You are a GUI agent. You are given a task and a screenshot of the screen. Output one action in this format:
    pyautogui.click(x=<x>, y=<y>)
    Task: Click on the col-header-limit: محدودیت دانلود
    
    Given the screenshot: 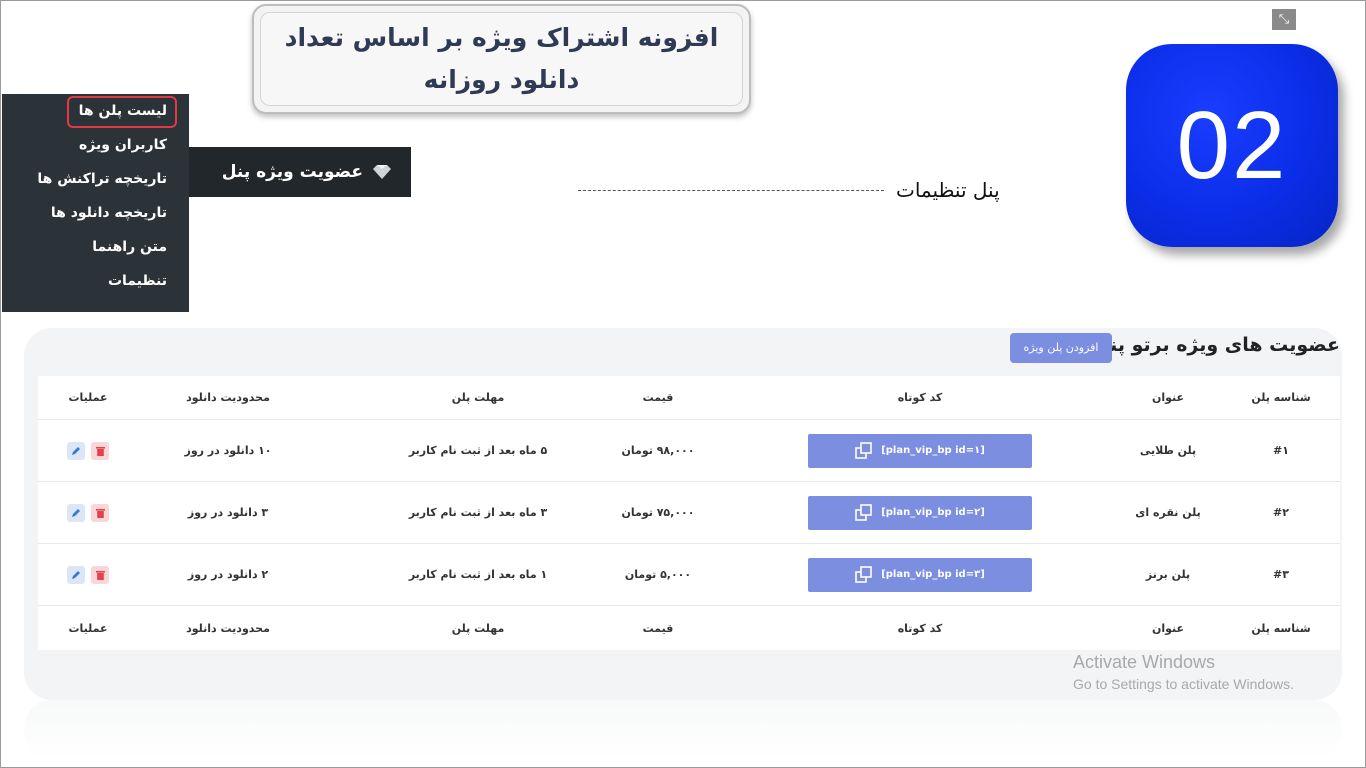 What is the action you would take?
    pyautogui.click(x=228, y=397)
    